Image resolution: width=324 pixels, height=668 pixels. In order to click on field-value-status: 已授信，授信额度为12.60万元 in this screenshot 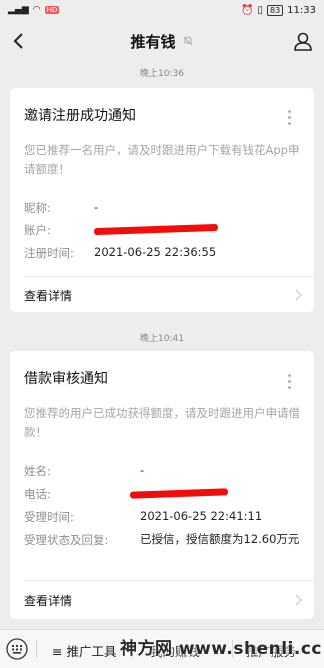, I will do `click(220, 539)`.